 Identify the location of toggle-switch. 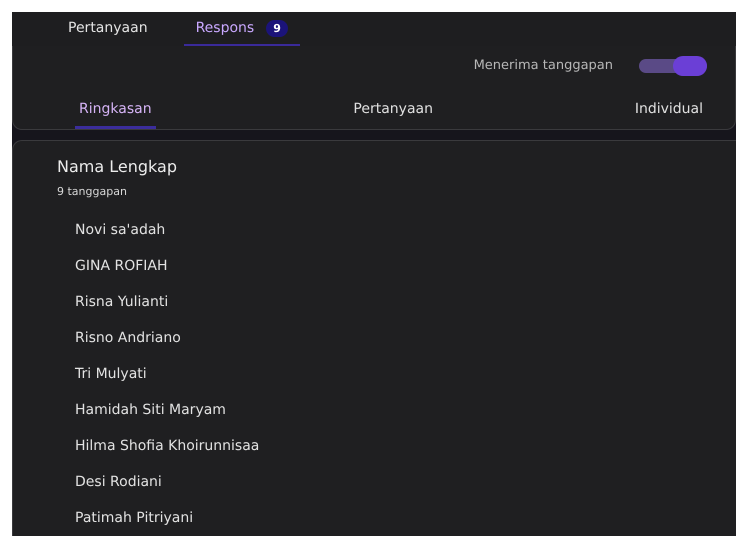
(673, 65).